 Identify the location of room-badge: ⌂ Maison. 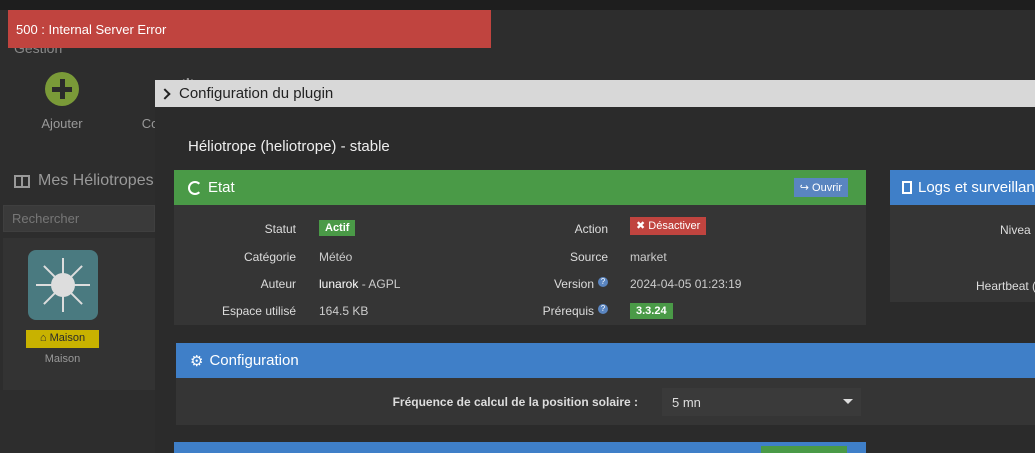
(62, 339).